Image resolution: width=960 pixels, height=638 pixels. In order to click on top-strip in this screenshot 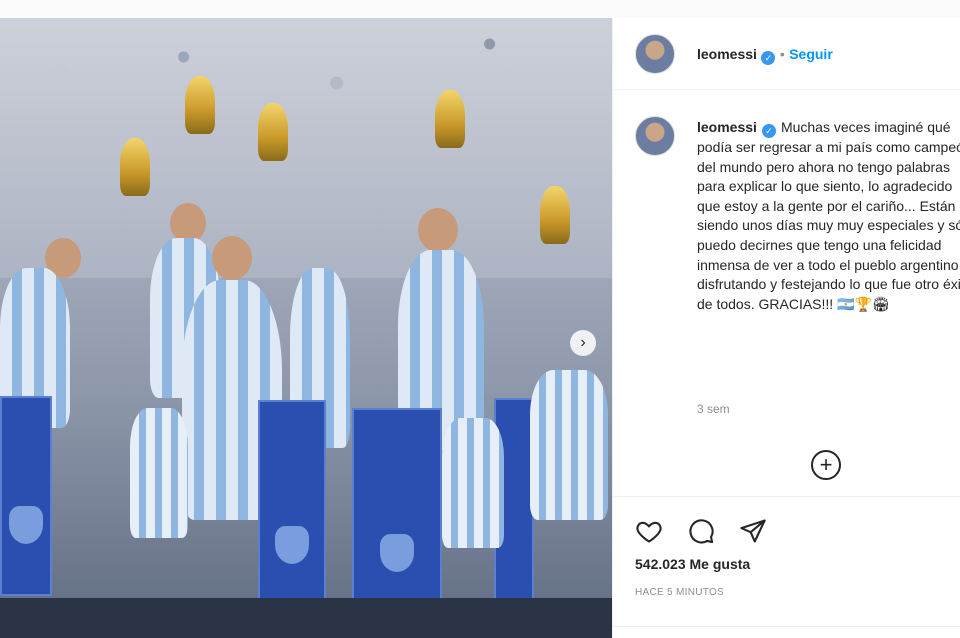, I will do `click(480, 9)`.